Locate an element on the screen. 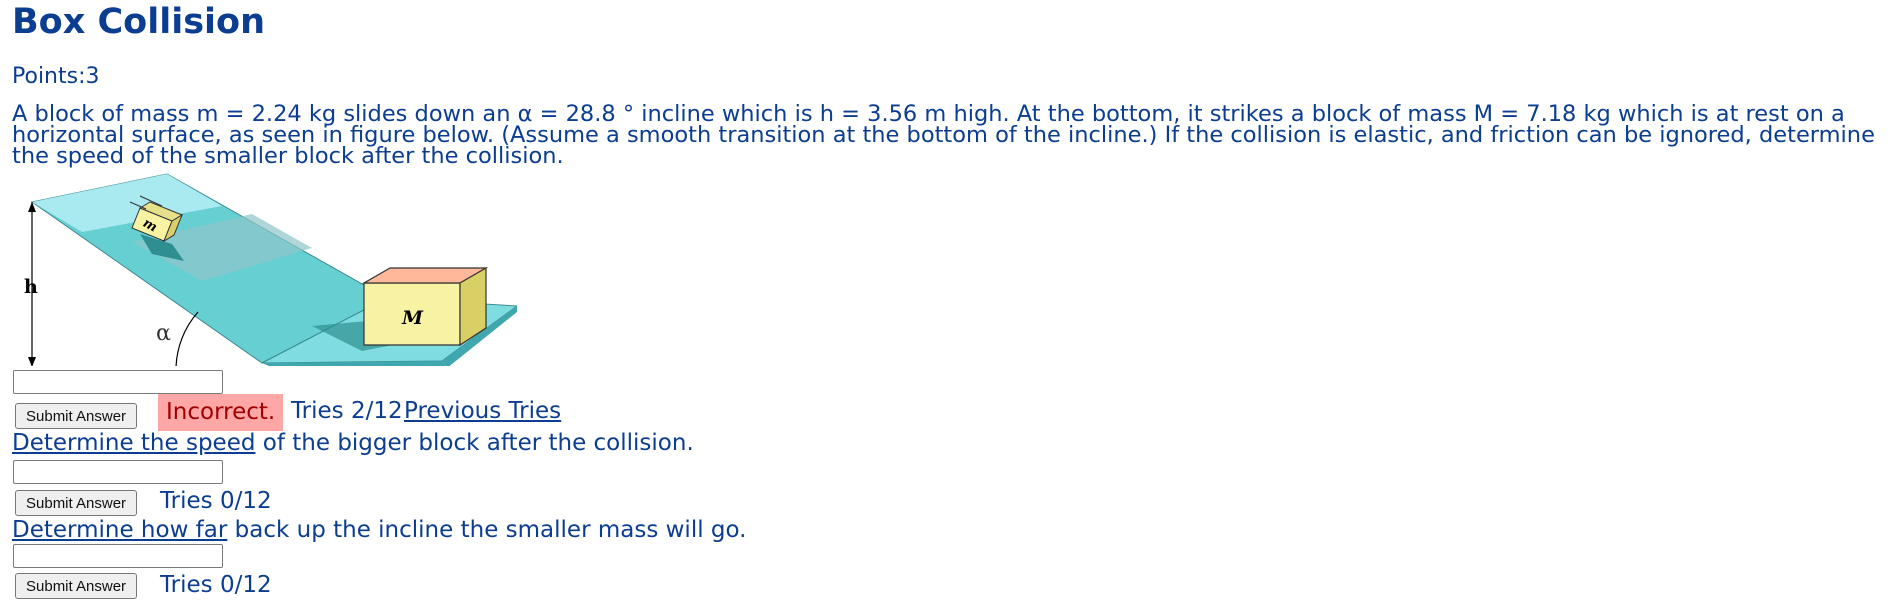 This screenshot has height=607, width=1897. incline-diagram: m M h α is located at coordinates (266, 271).